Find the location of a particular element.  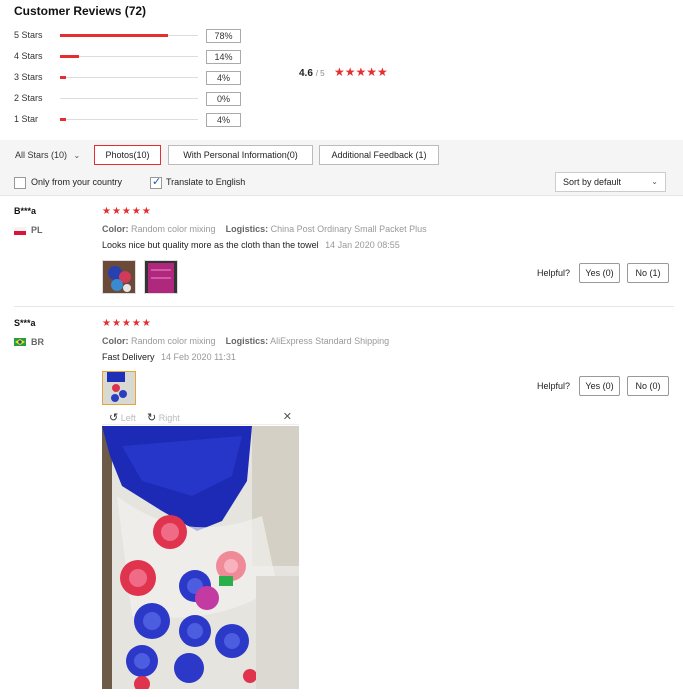

photo-viewer-toolbar: ↺ Left ↻ Right ✕ is located at coordinates (200, 417).